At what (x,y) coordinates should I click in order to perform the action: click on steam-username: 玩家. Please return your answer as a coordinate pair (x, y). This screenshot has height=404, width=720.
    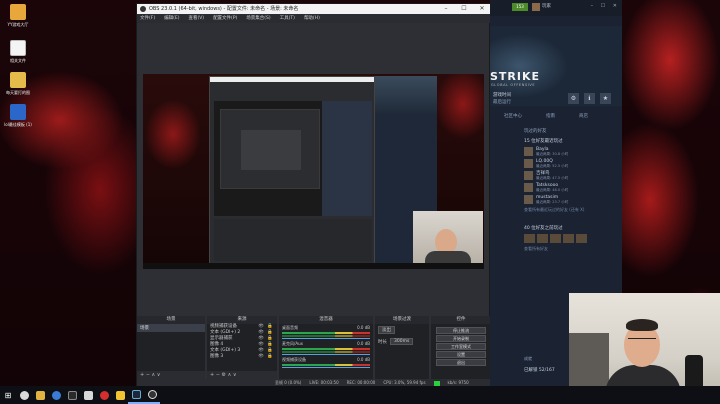
    Looking at the image, I should click on (546, 7).